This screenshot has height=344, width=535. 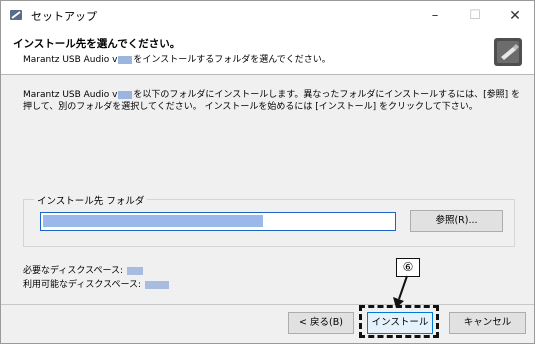 What do you see at coordinates (97, 44) in the screenshot?
I see `page-title: インストール先を選んでください。` at bounding box center [97, 44].